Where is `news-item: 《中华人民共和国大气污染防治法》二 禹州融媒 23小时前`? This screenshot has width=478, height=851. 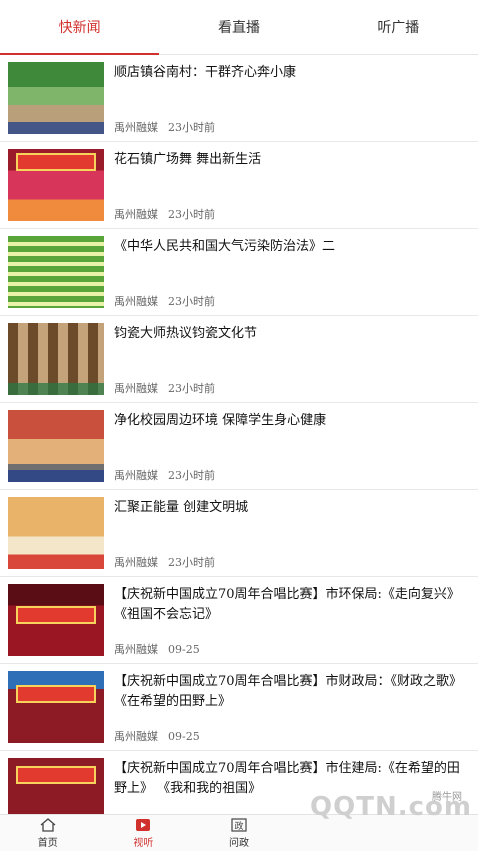 news-item: 《中华人民共和国大气污染防治法》二 禹州融媒 23小时前 is located at coordinates (239, 272).